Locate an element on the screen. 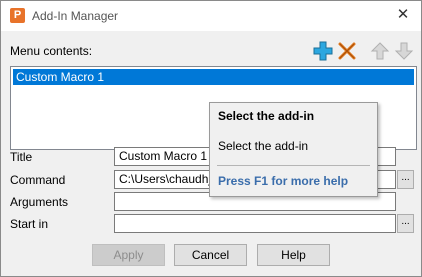 The height and width of the screenshot is (277, 422). list-item: Custom Macro 1 is located at coordinates (213, 77).